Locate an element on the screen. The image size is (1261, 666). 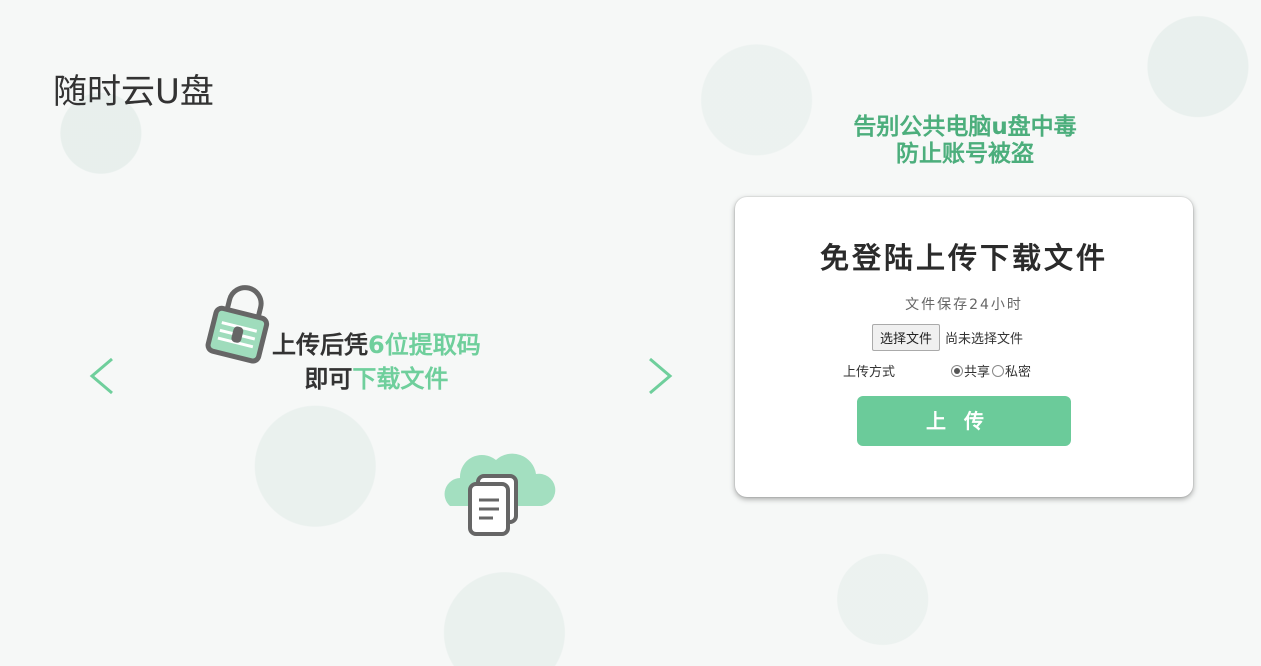
promo-line1: 告别公共电脑u盘中毒 is located at coordinates (965, 127).